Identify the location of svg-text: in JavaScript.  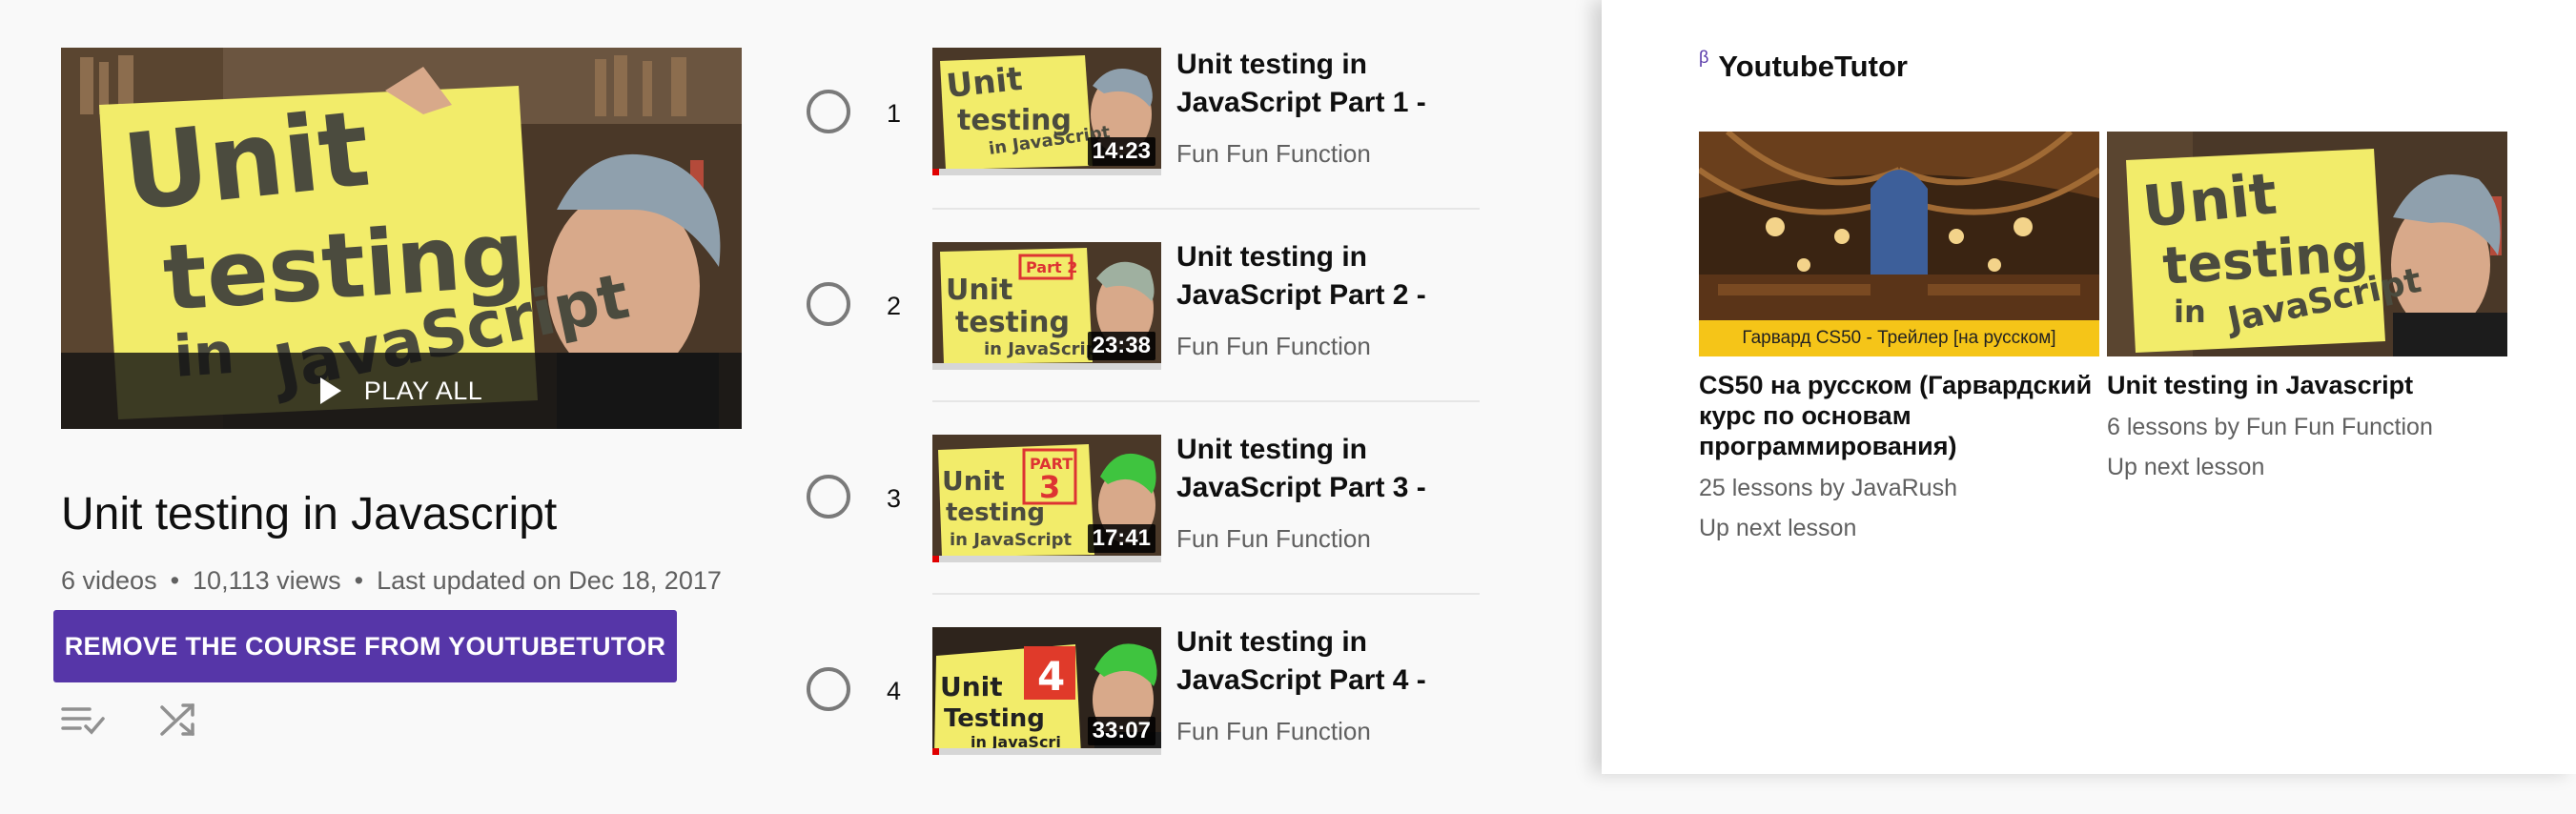
(1011, 540).